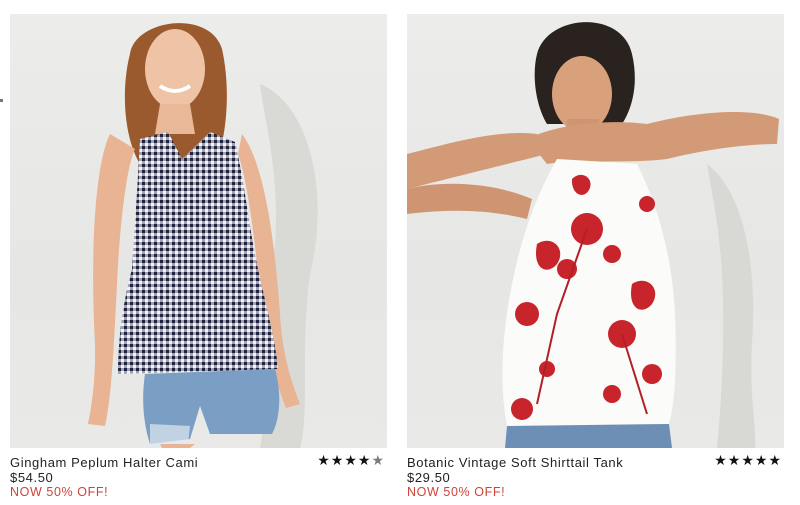  I want to click on product-name: Gingham Peplum Halter Cami, so click(104, 462).